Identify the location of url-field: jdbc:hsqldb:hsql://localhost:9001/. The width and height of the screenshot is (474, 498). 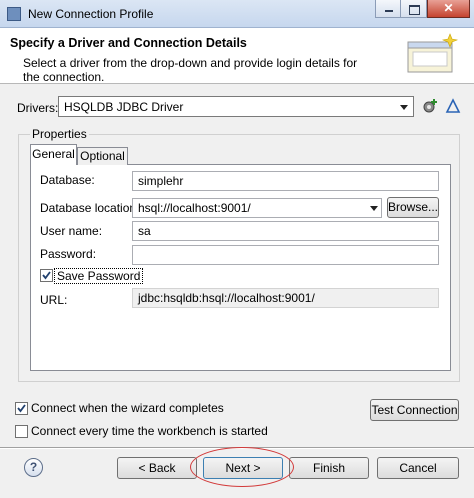
(285, 298).